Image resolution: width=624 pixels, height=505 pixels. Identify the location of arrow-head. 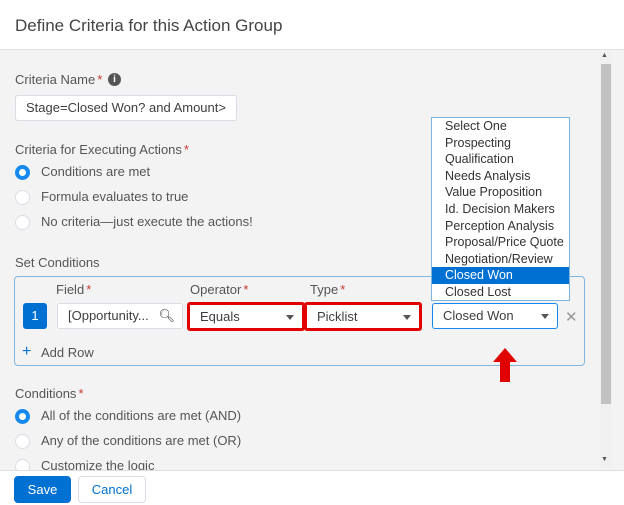
(505, 355).